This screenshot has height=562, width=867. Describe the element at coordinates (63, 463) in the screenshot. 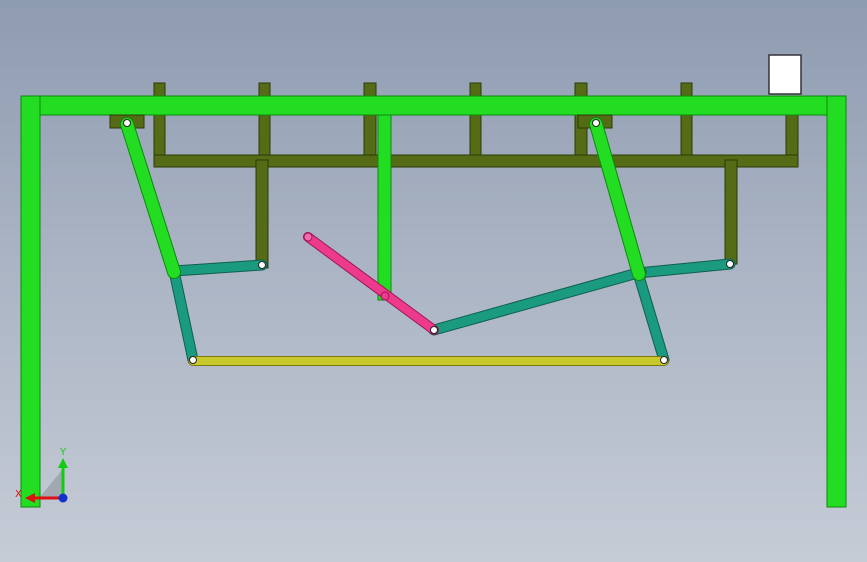

I see `y-axis-arrowhead` at that location.